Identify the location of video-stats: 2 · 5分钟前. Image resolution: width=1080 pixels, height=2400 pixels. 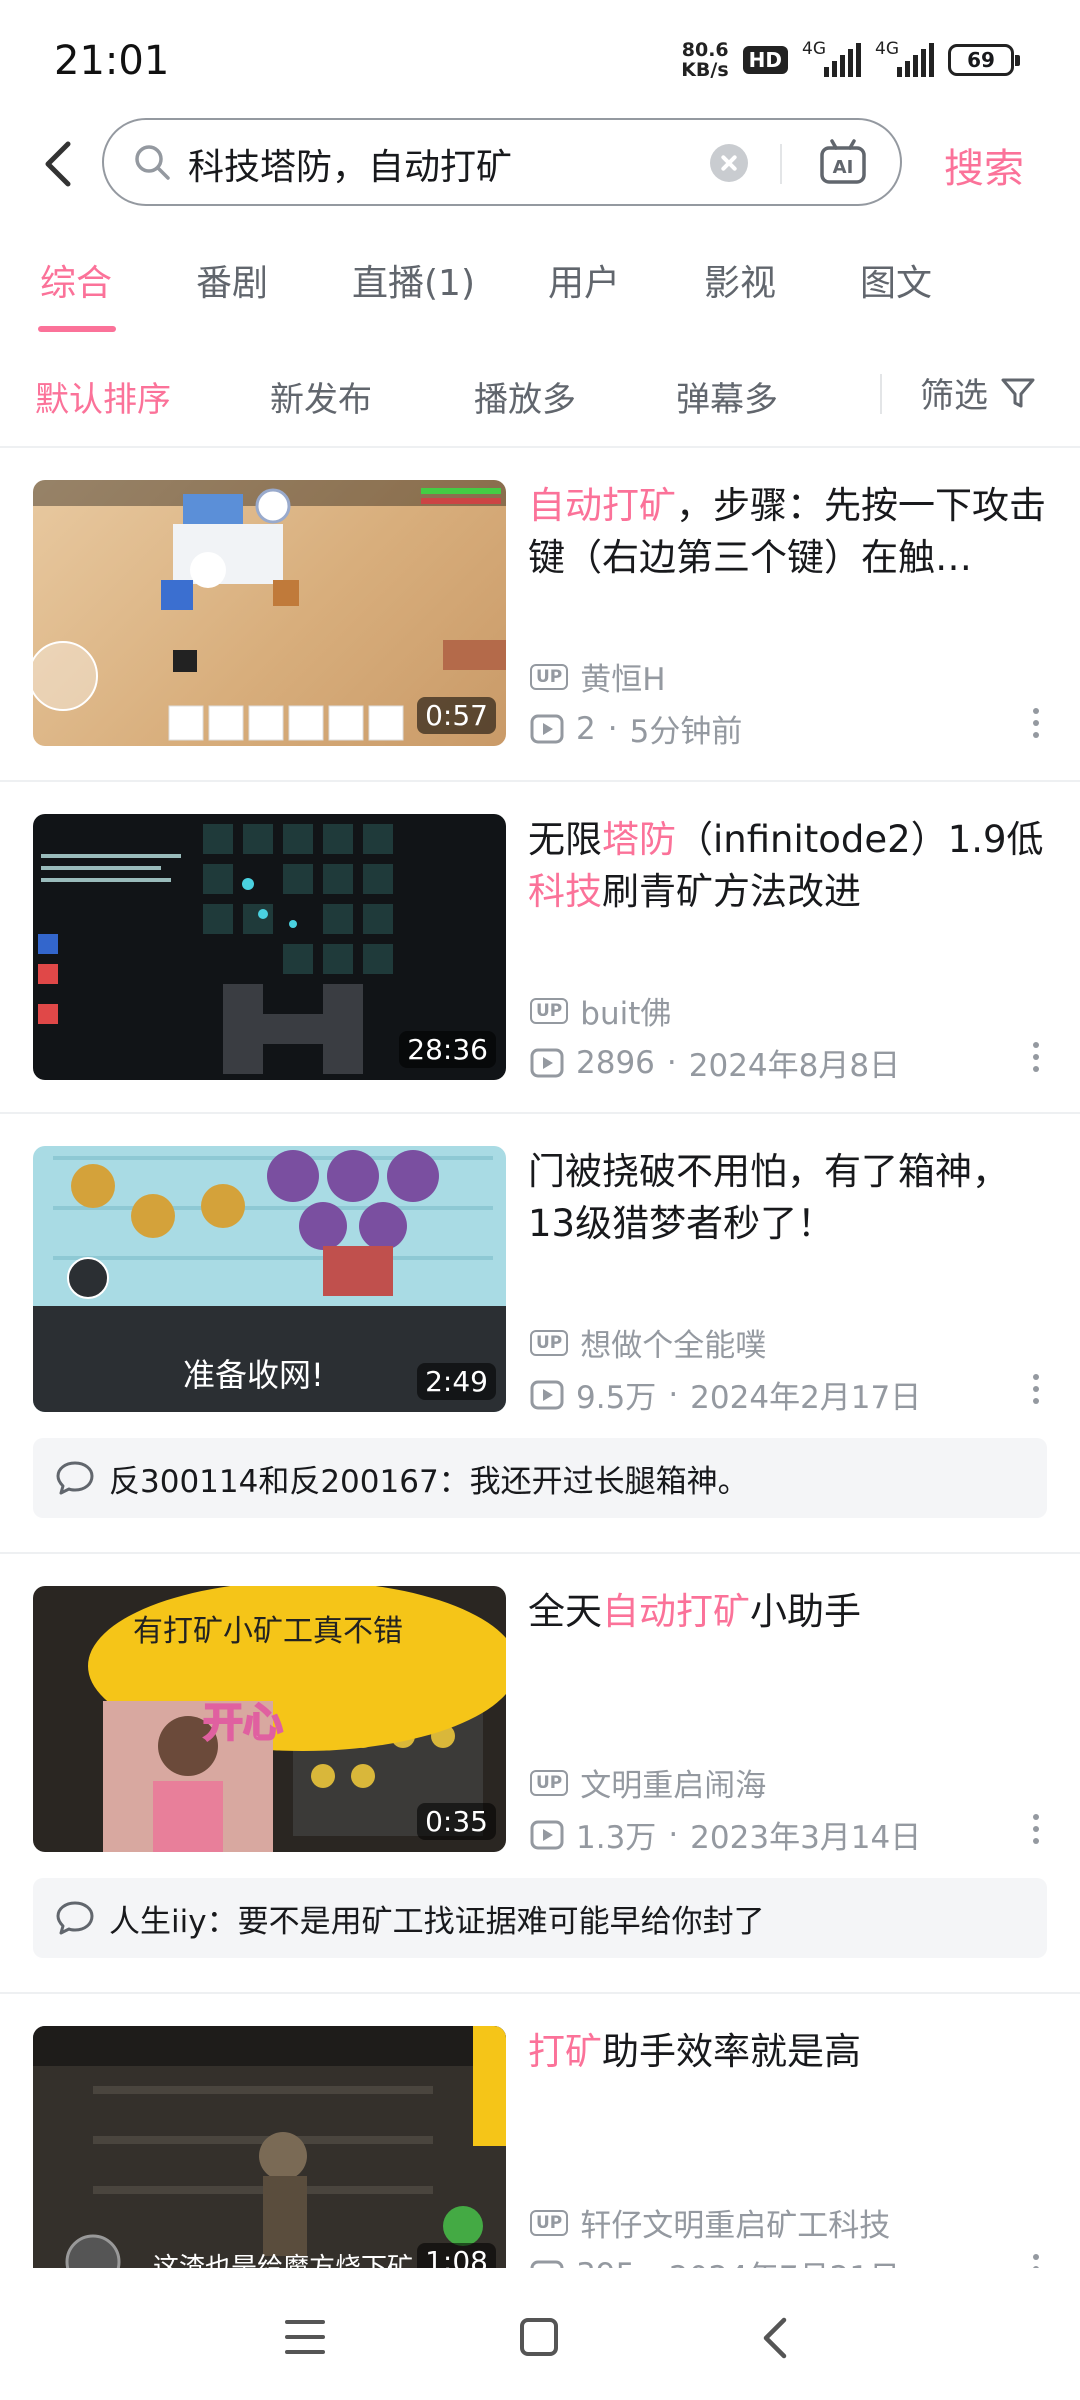
(636, 728).